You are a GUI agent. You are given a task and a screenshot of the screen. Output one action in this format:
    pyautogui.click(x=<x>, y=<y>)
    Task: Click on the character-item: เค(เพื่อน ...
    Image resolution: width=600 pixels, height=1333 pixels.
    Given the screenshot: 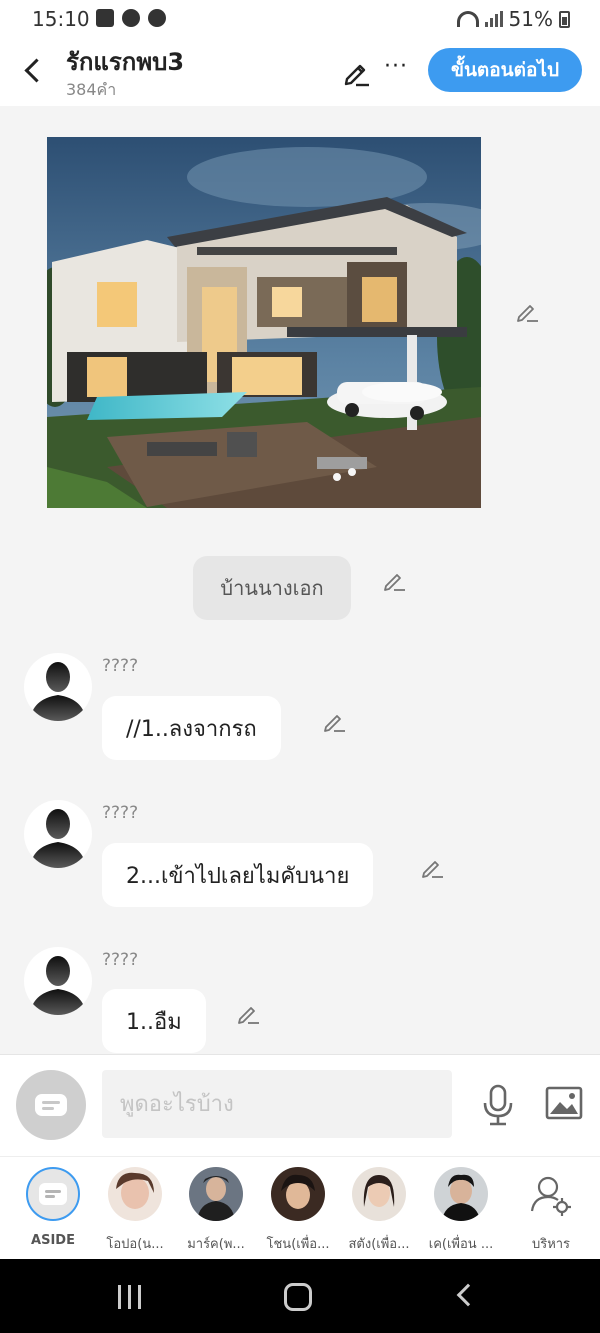 What is the action you would take?
    pyautogui.click(x=461, y=1210)
    